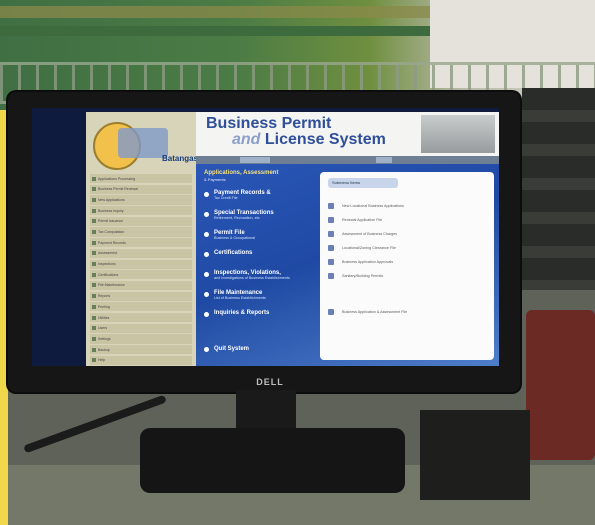  I want to click on sidebar-menu-item: Business Inquiry, so click(141, 211).